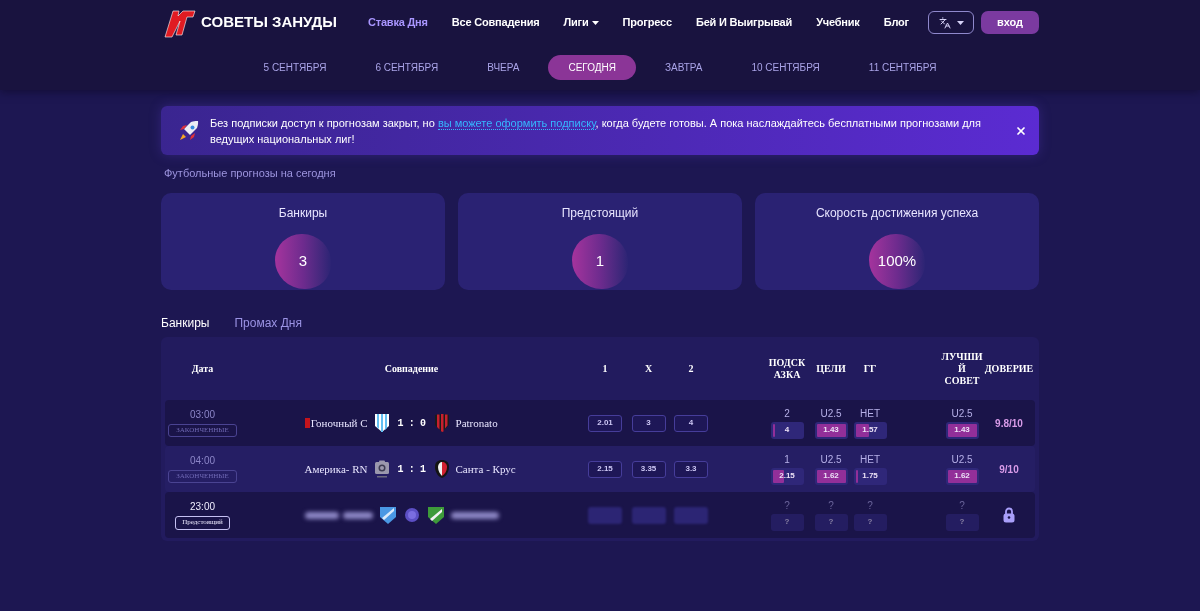 This screenshot has width=1200, height=611. I want to click on nav-link: Учебник, so click(838, 22).